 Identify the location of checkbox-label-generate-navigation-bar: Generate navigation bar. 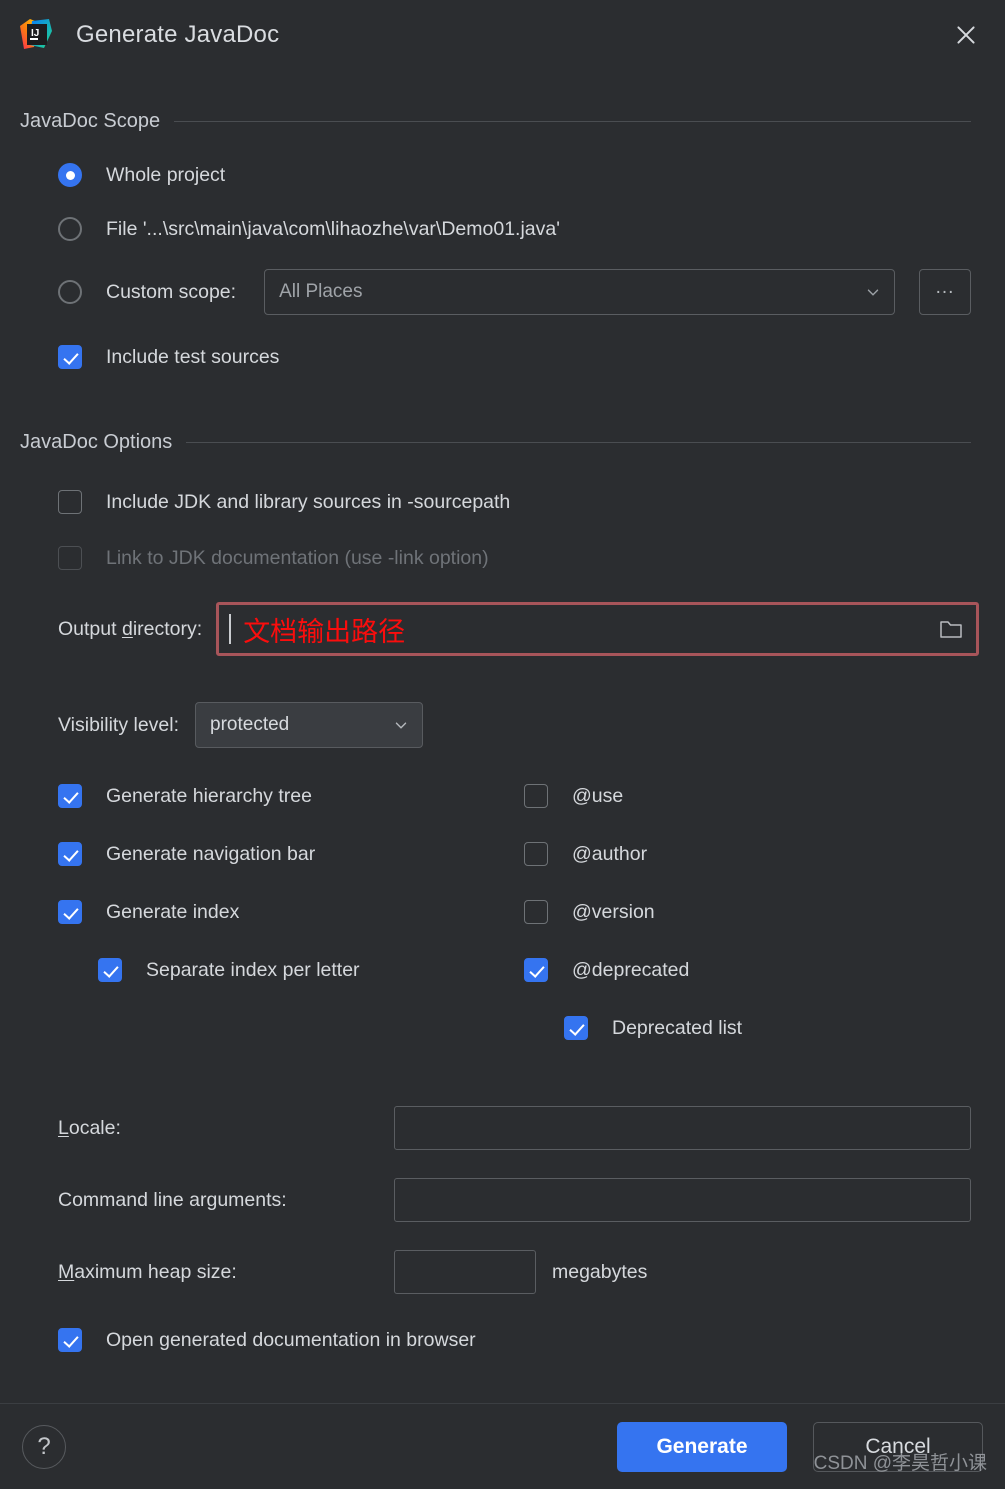
(211, 853).